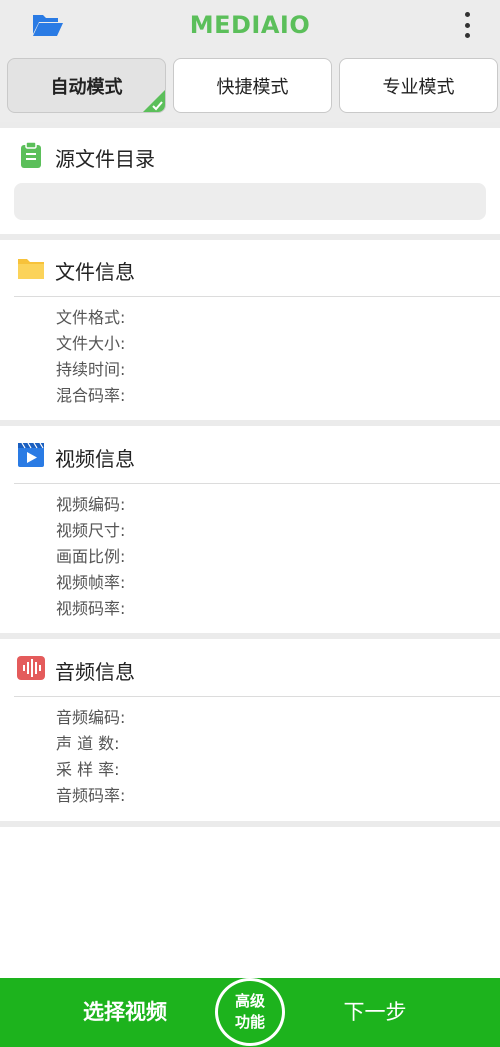 This screenshot has height=1047, width=500. Describe the element at coordinates (91, 530) in the screenshot. I see `info-field: 视频尺寸:` at that location.